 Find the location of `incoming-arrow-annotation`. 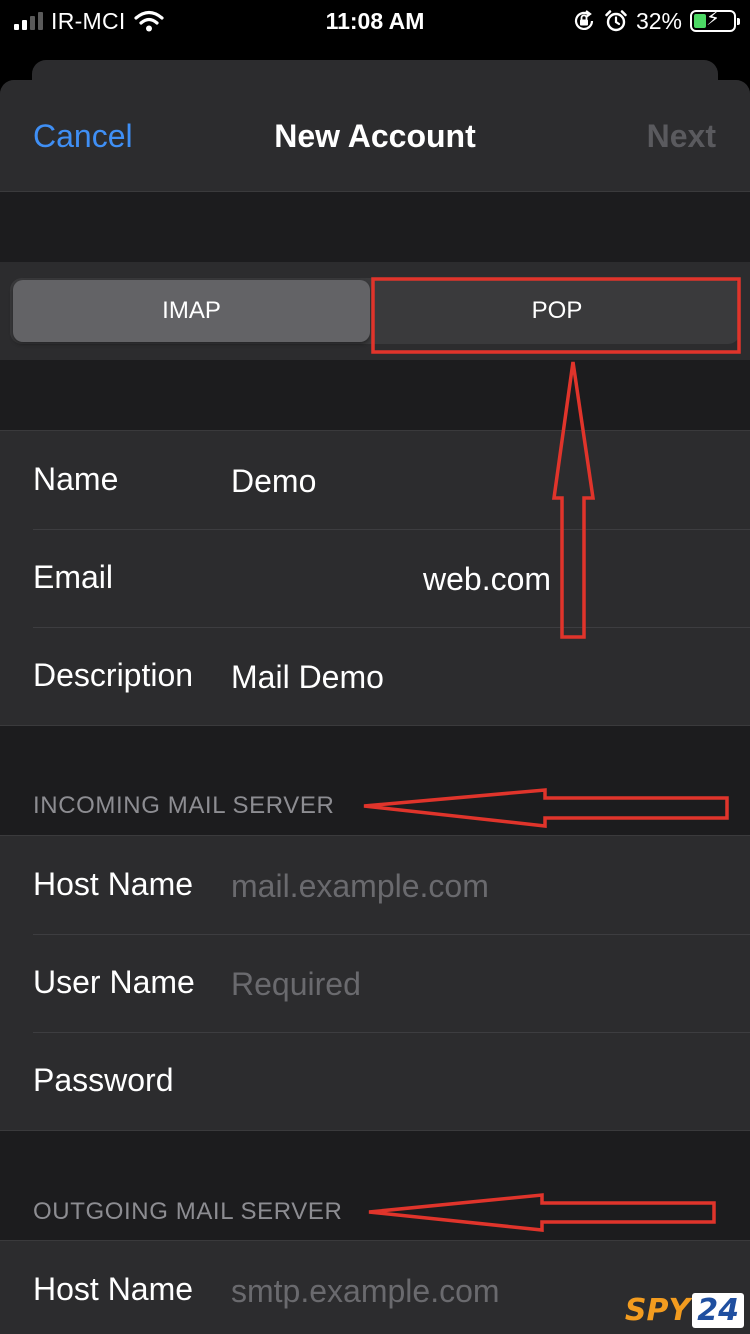

incoming-arrow-annotation is located at coordinates (546, 808).